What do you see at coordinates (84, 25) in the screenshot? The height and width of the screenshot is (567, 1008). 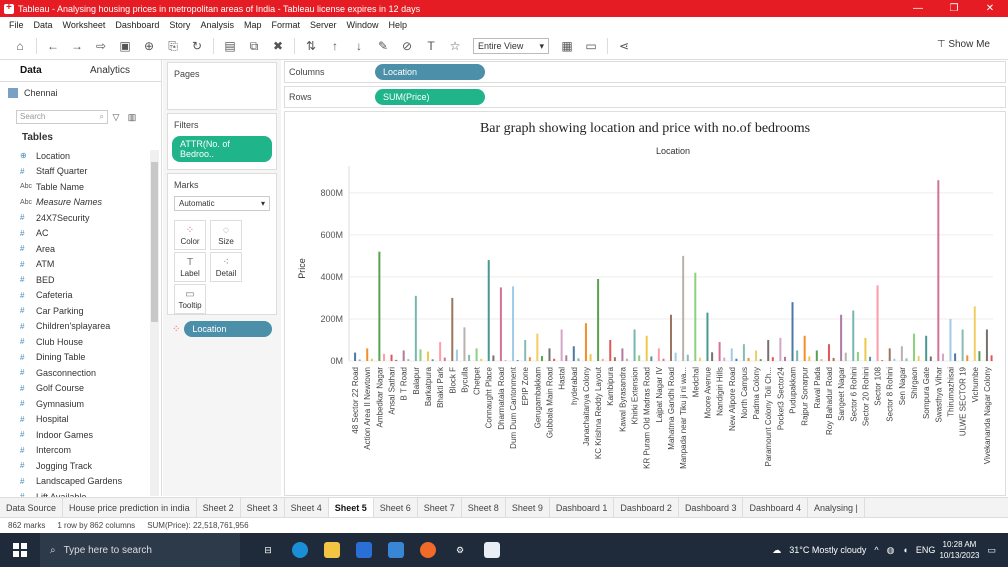 I see `menu-worksheet: Worksheet` at bounding box center [84, 25].